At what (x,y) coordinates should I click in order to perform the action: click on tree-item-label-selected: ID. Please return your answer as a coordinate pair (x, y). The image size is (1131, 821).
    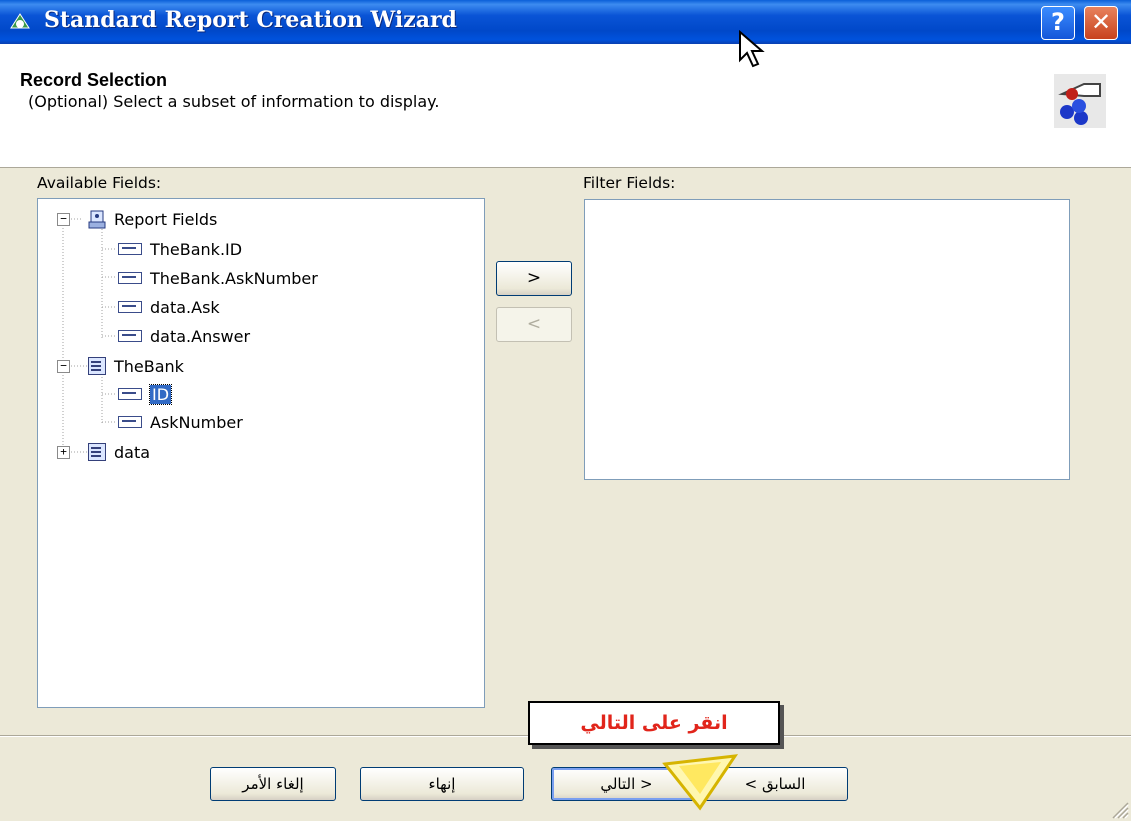
    Looking at the image, I should click on (160, 394).